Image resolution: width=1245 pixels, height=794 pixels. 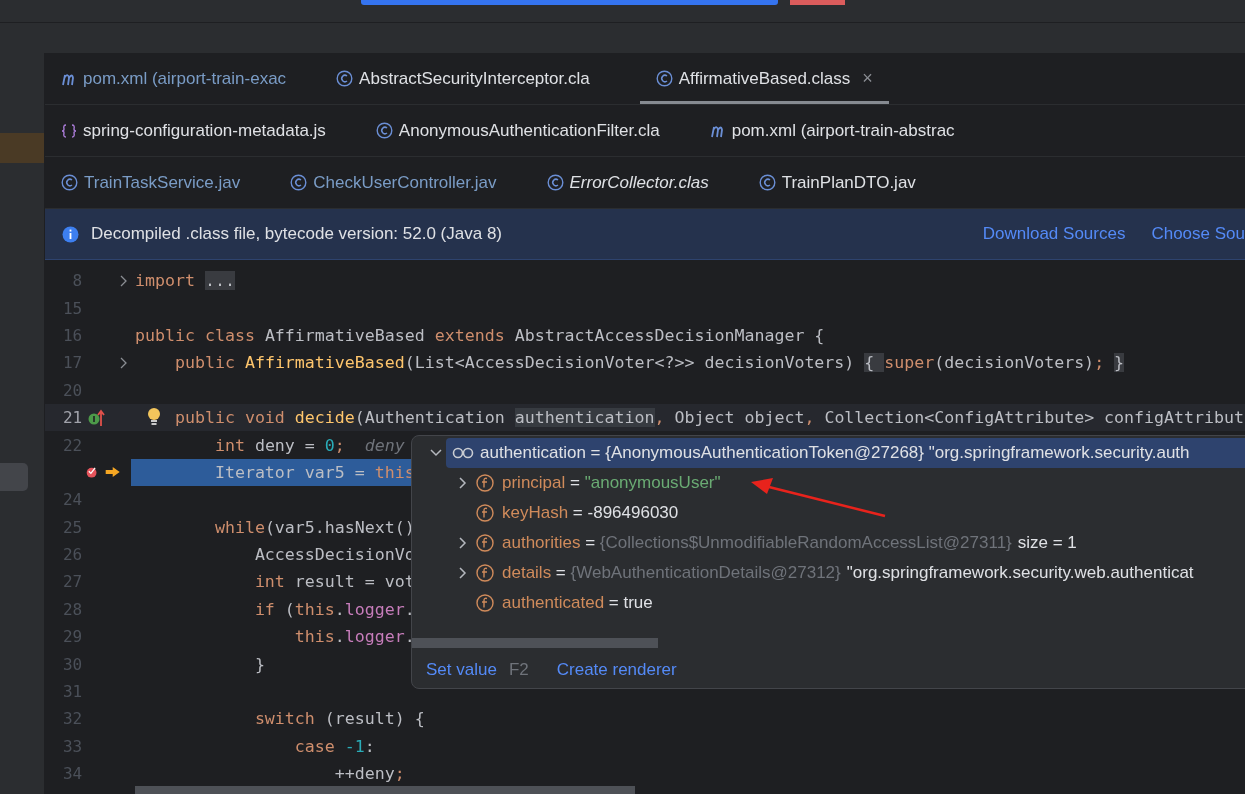 What do you see at coordinates (334, 555) in the screenshot?
I see `code-line: AccessDecisionVo` at bounding box center [334, 555].